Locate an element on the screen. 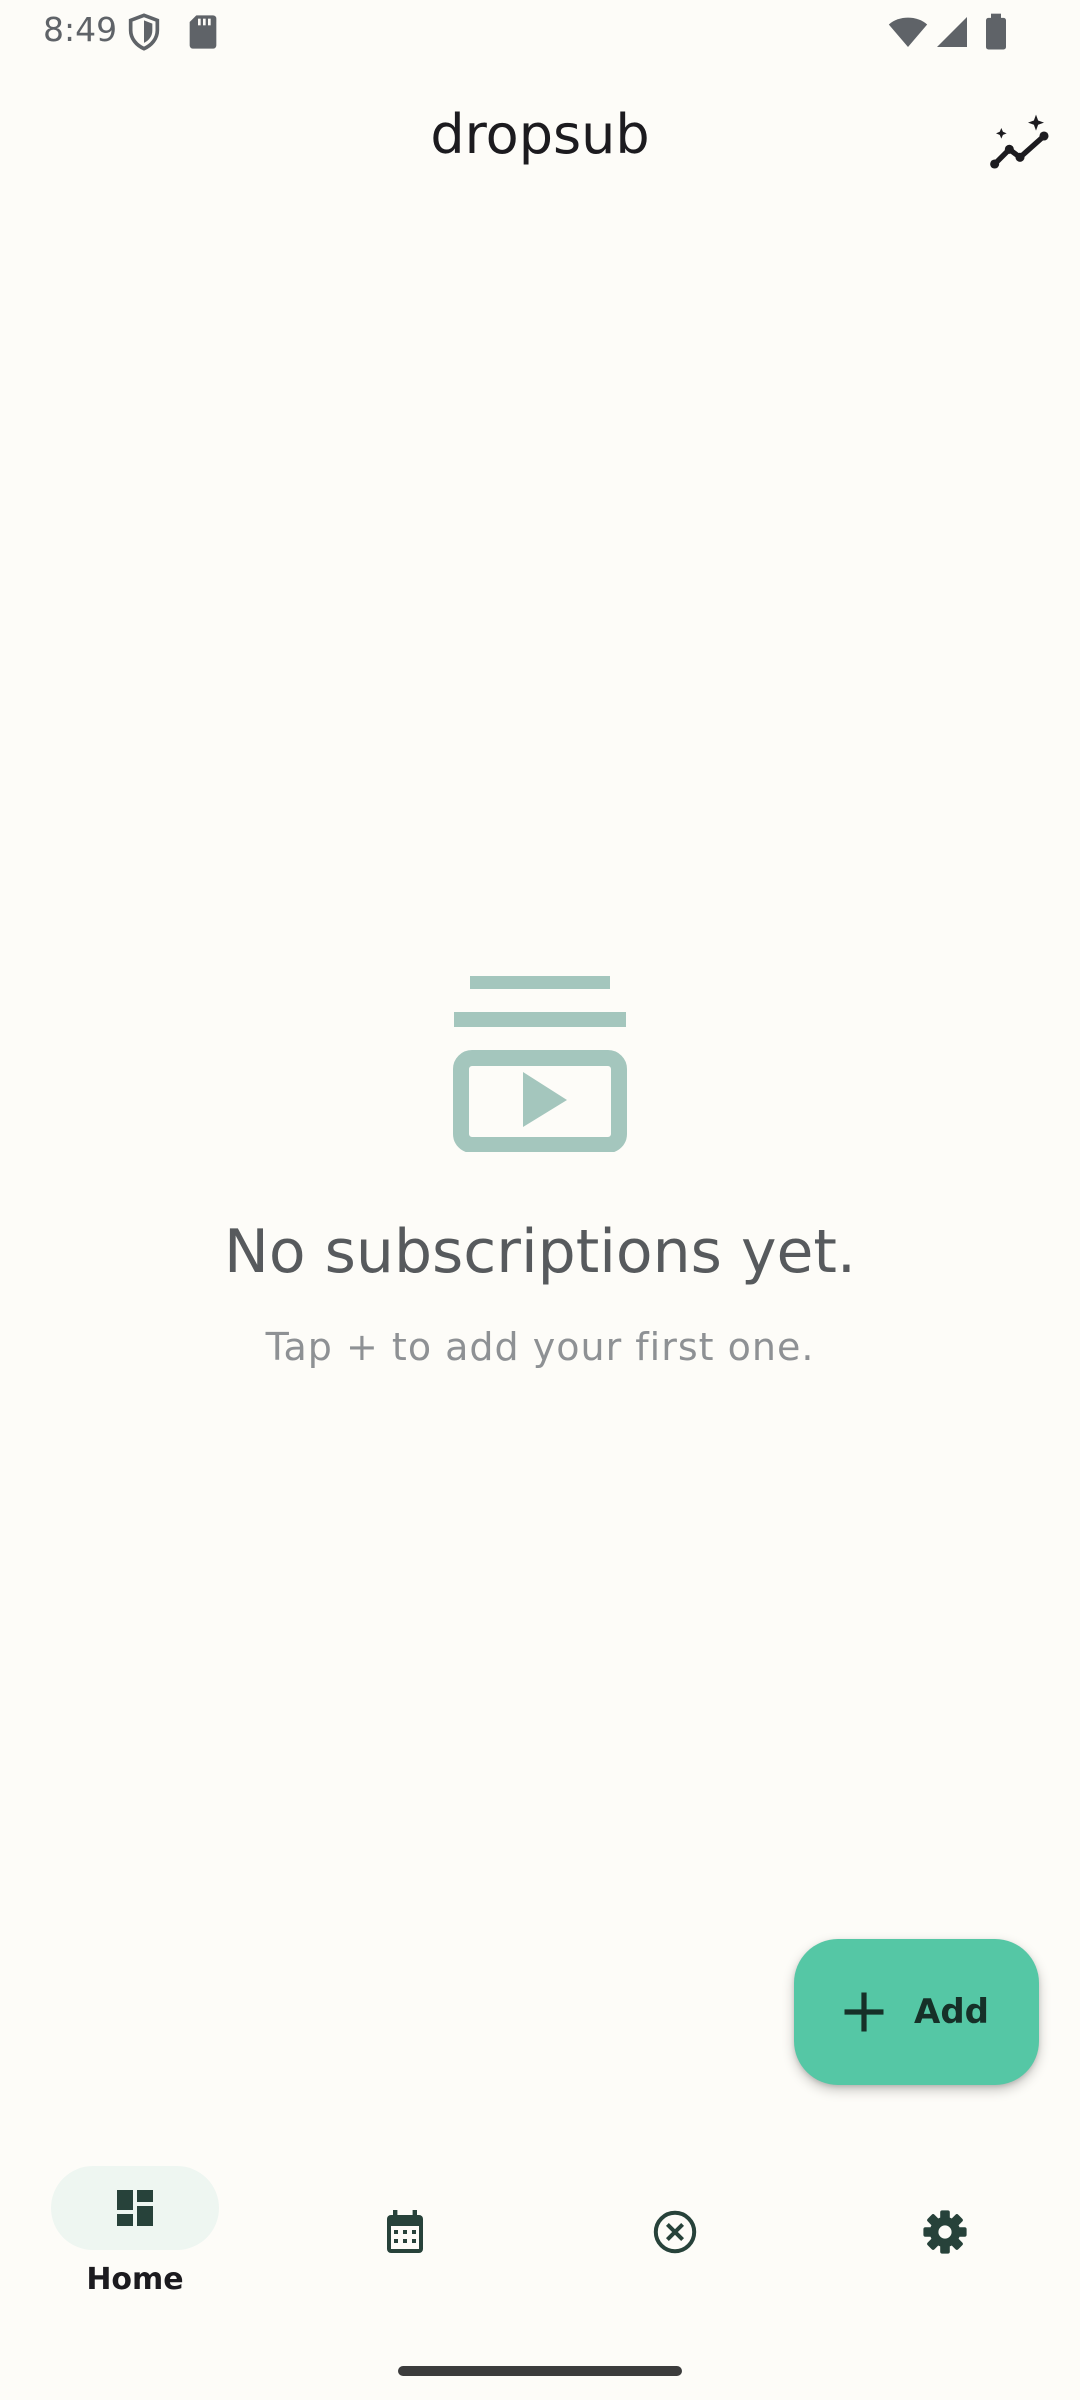  nav-item-calendar is located at coordinates (405, 2240).